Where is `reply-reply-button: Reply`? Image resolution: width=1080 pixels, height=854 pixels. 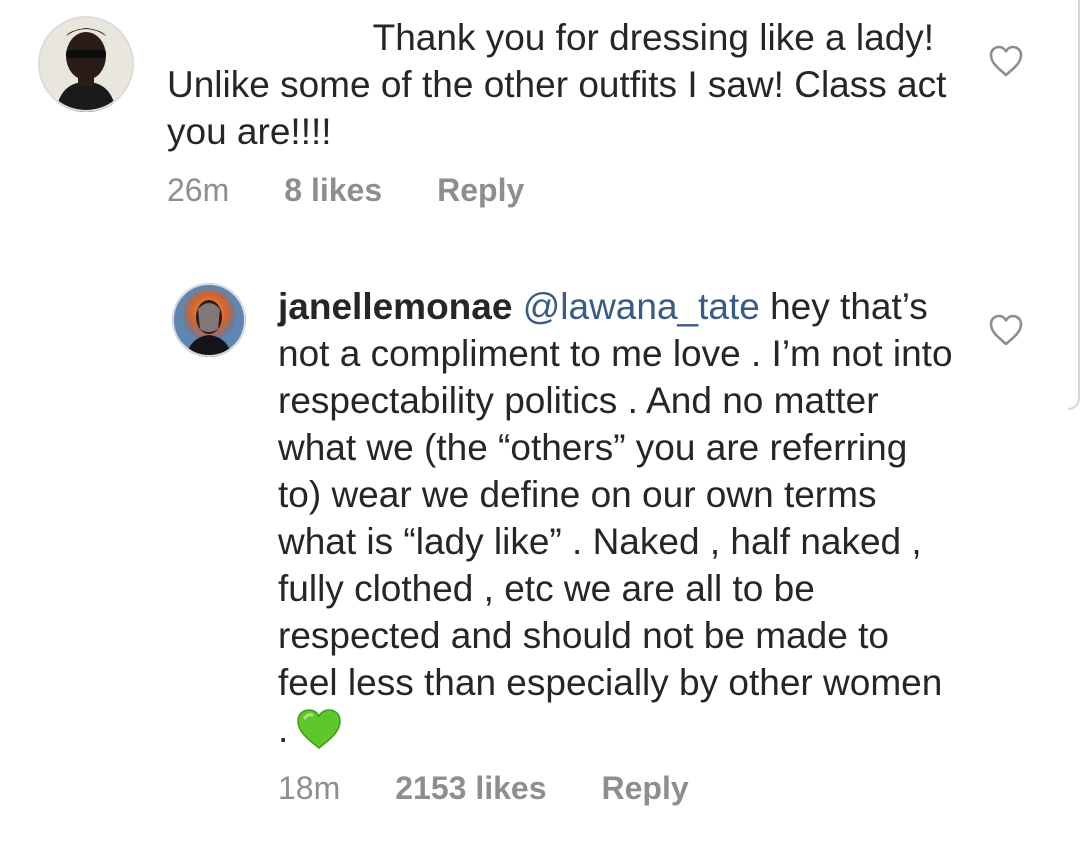 reply-reply-button: Reply is located at coordinates (645, 788).